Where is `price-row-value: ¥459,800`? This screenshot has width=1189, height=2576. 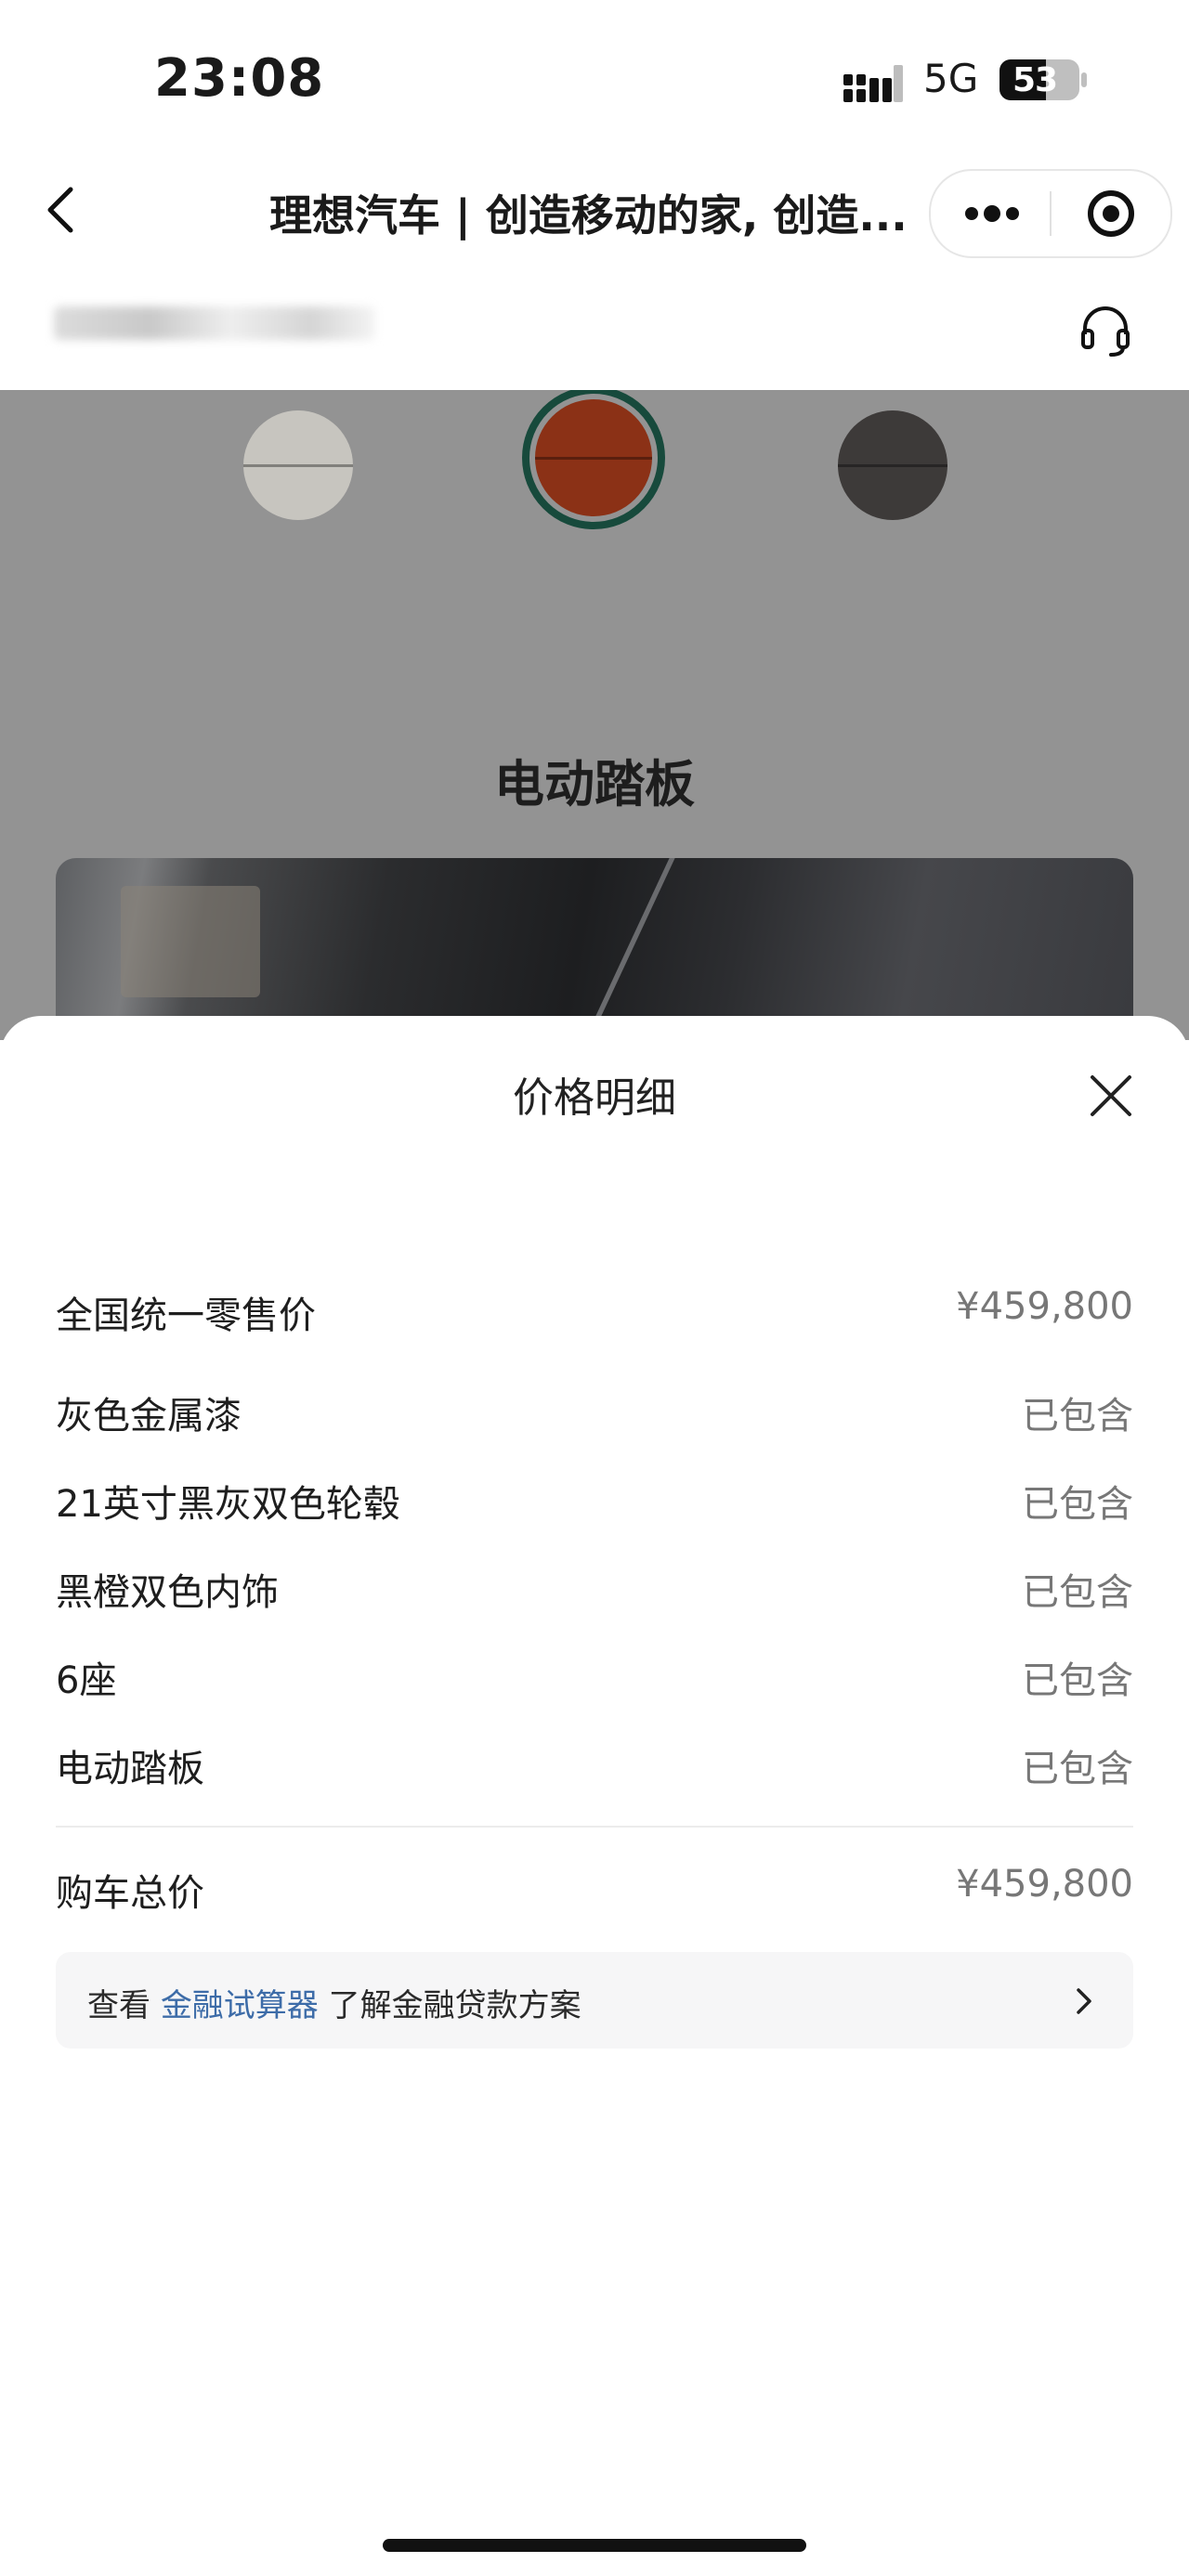
price-row-value: ¥459,800 is located at coordinates (1044, 1307).